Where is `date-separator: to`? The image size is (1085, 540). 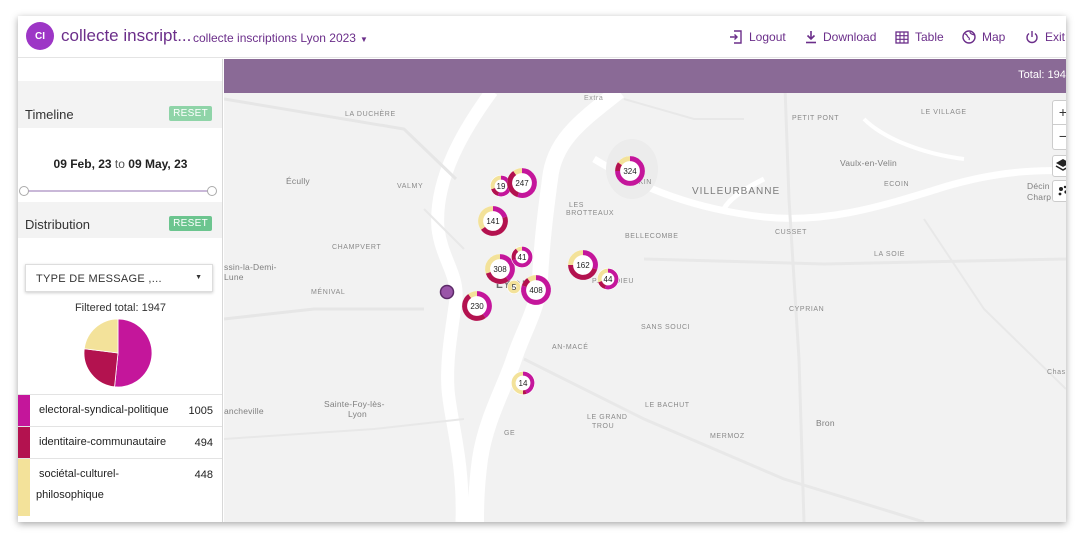 date-separator: to is located at coordinates (119, 164).